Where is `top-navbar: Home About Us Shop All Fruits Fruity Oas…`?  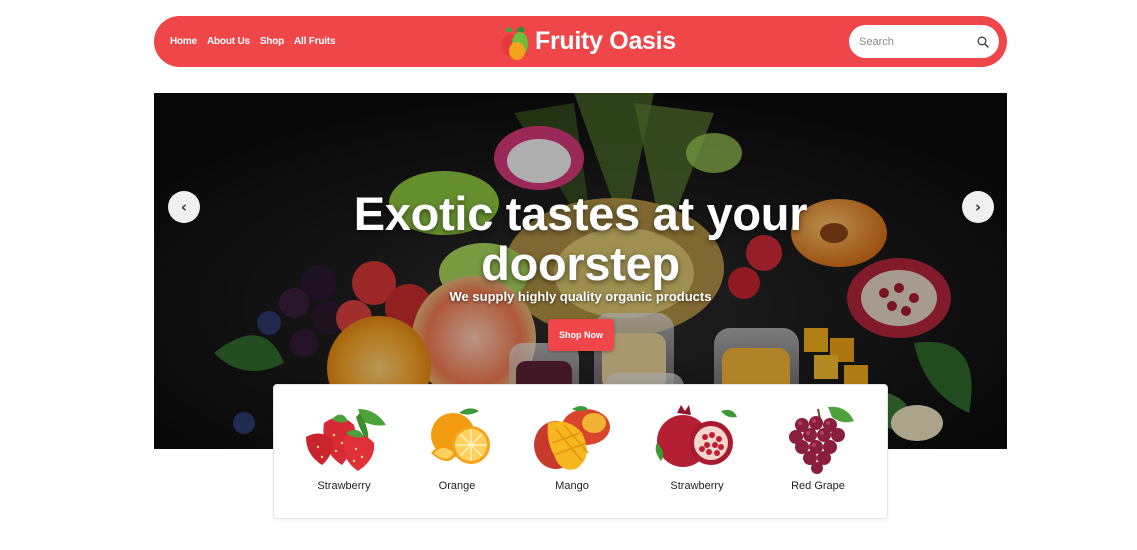
top-navbar: Home About Us Shop All Fruits Fruity Oas… is located at coordinates (580, 41).